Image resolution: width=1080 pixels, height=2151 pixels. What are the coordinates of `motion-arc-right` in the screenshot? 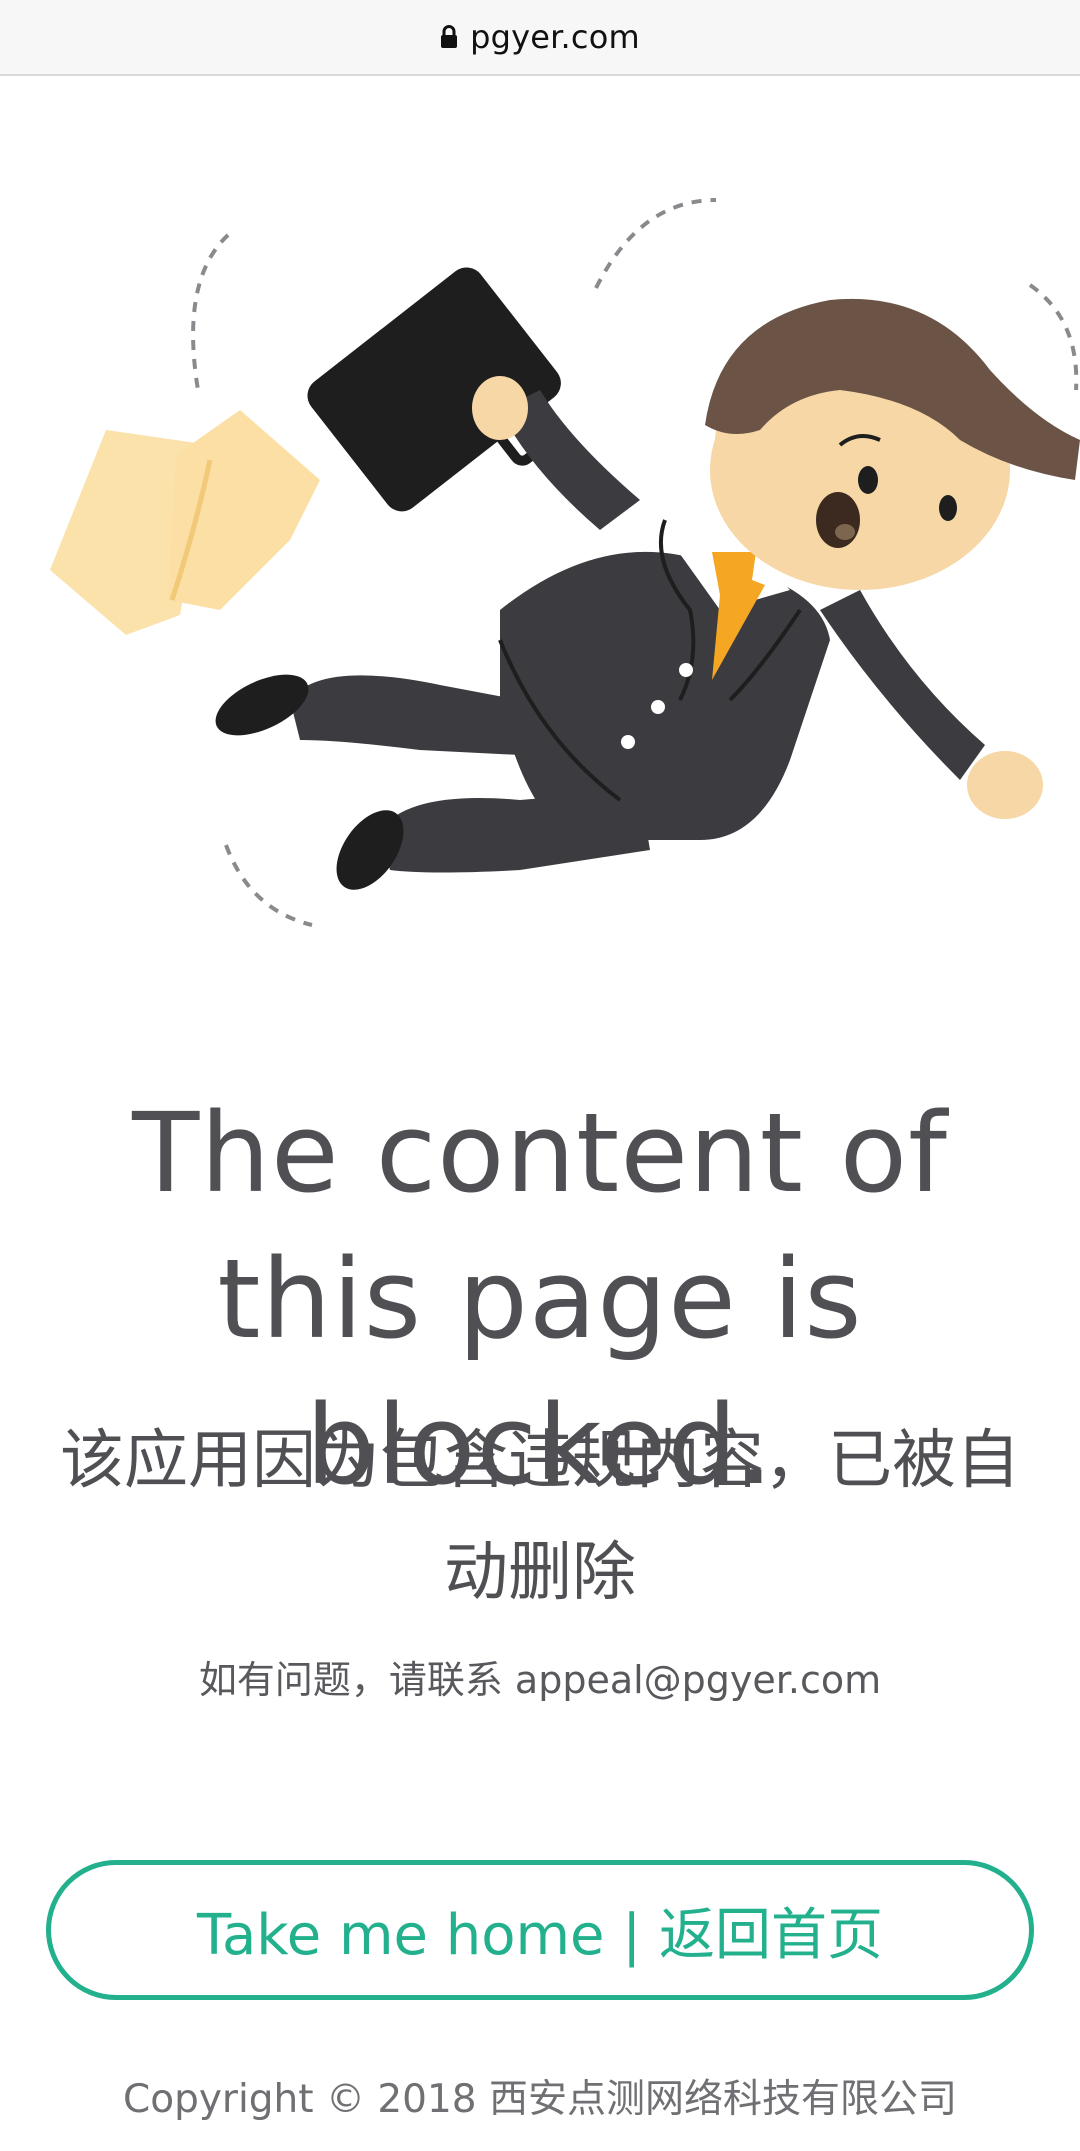 It's located at (1053, 337).